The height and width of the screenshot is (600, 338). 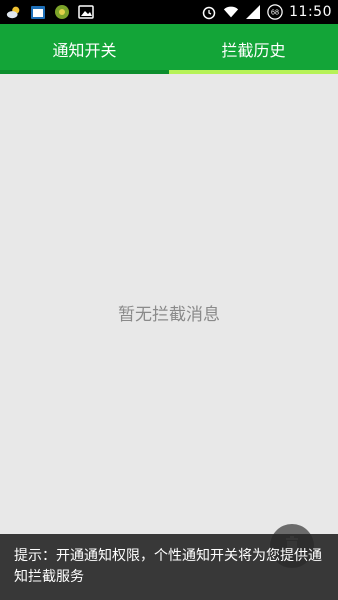 What do you see at coordinates (266, 12) in the screenshot?
I see `status-right-icons: 68 11:50` at bounding box center [266, 12].